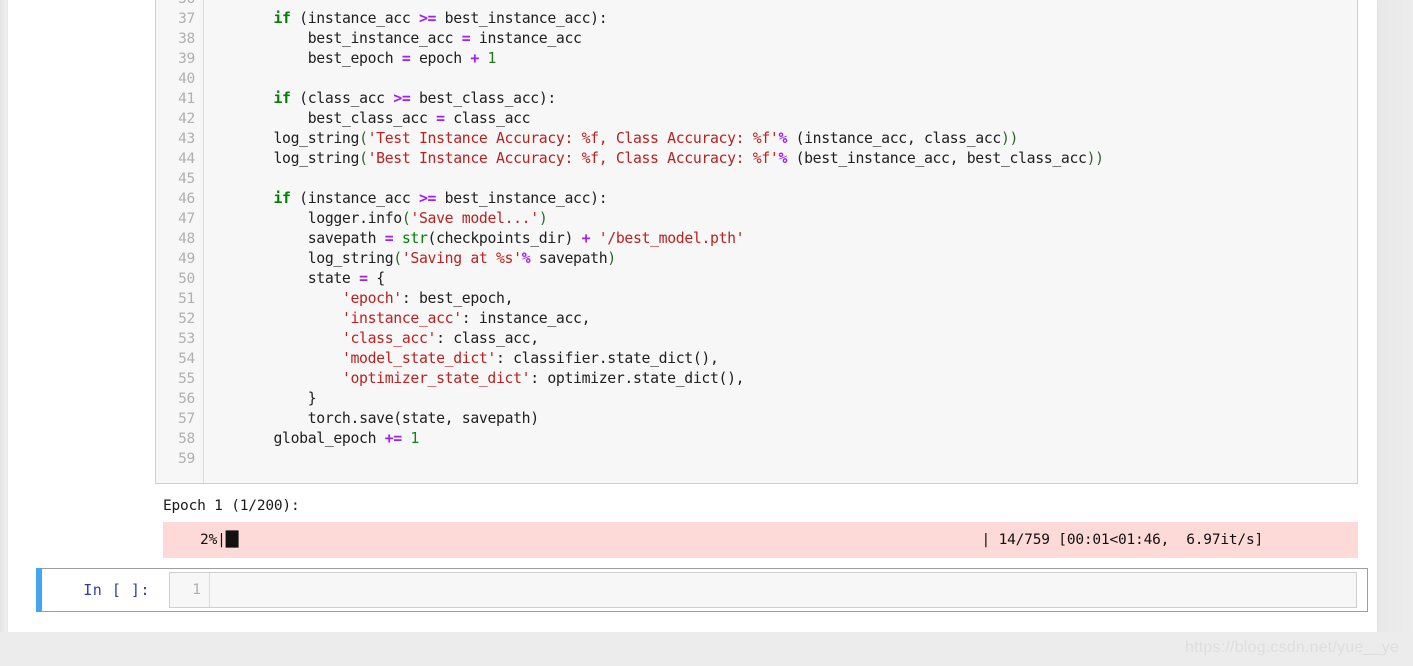 The height and width of the screenshot is (666, 1413). Describe the element at coordinates (186, 339) in the screenshot. I see `line-number: 53` at that location.